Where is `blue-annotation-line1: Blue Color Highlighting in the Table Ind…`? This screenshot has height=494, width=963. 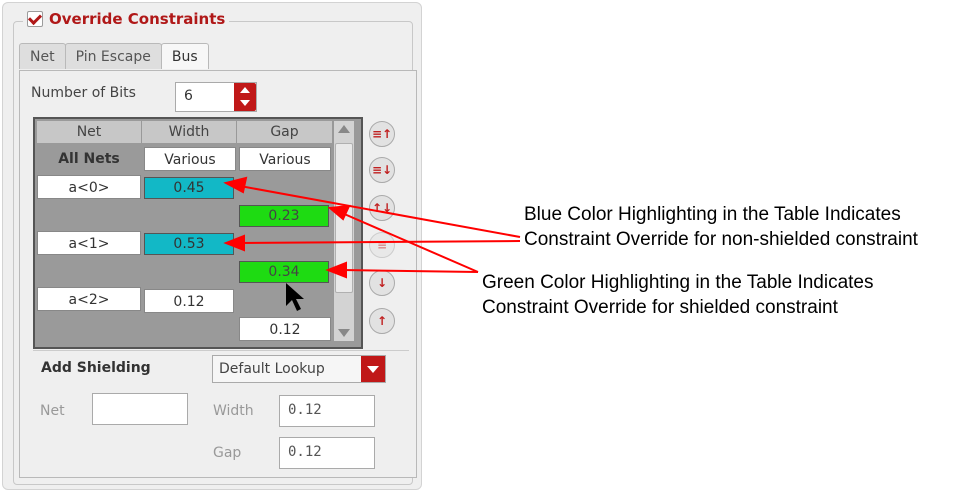
blue-annotation-line1: Blue Color Highlighting in the Table Ind… is located at coordinates (712, 214).